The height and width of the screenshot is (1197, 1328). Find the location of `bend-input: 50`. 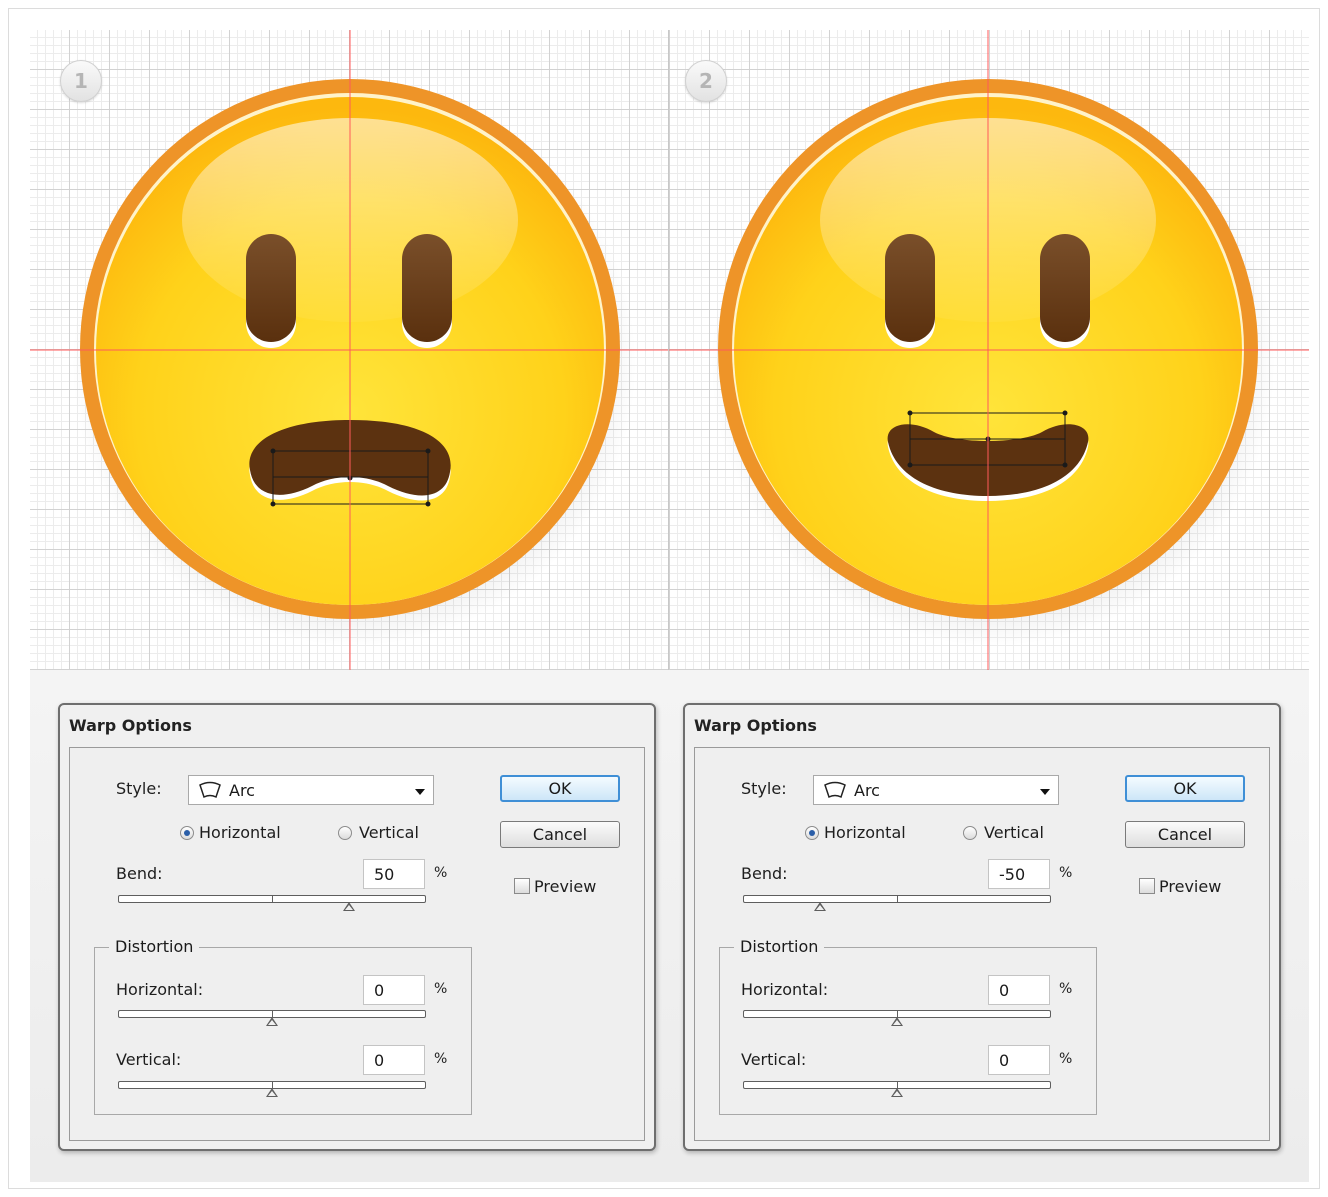

bend-input: 50 is located at coordinates (394, 874).